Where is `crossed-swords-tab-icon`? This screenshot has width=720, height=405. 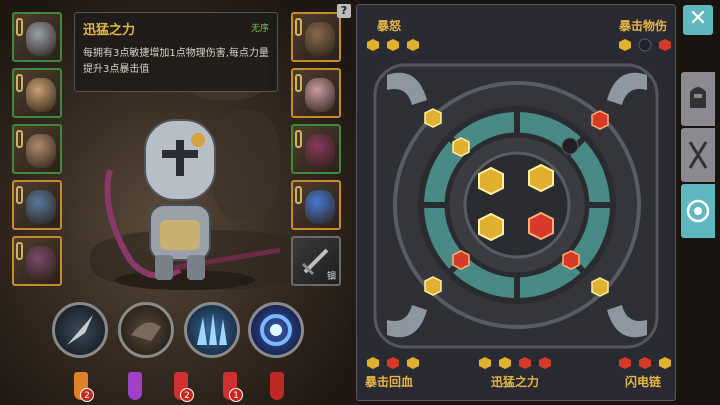 crossed-swords-tab-icon is located at coordinates (698, 155).